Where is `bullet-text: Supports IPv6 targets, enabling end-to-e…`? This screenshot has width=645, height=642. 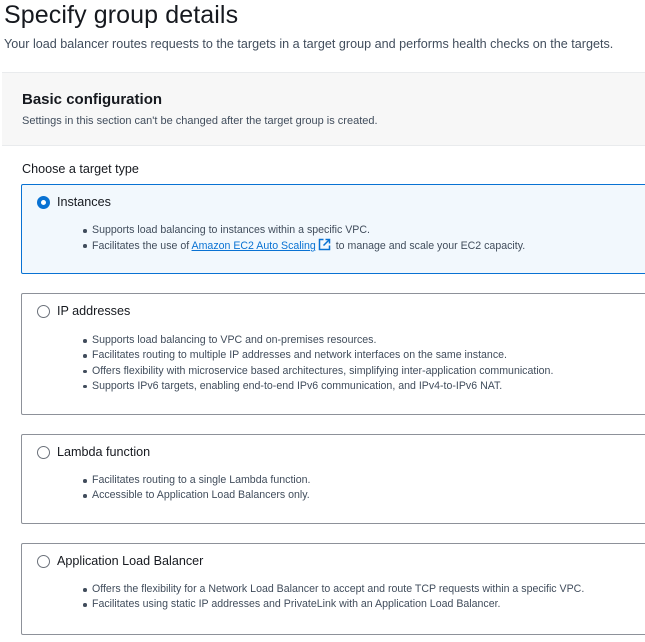 bullet-text: Supports IPv6 targets, enabling end-to-e… is located at coordinates (297, 385).